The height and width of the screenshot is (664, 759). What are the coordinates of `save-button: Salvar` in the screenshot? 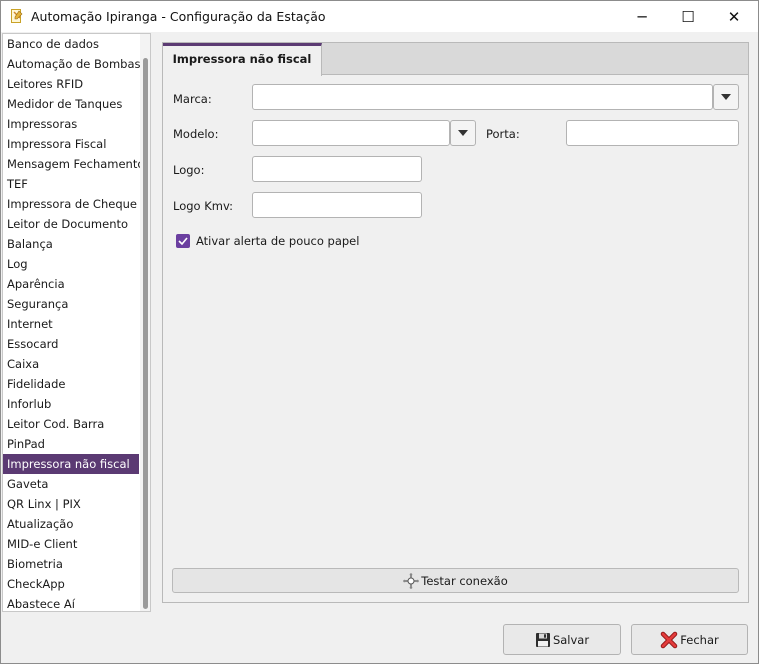 It's located at (562, 639).